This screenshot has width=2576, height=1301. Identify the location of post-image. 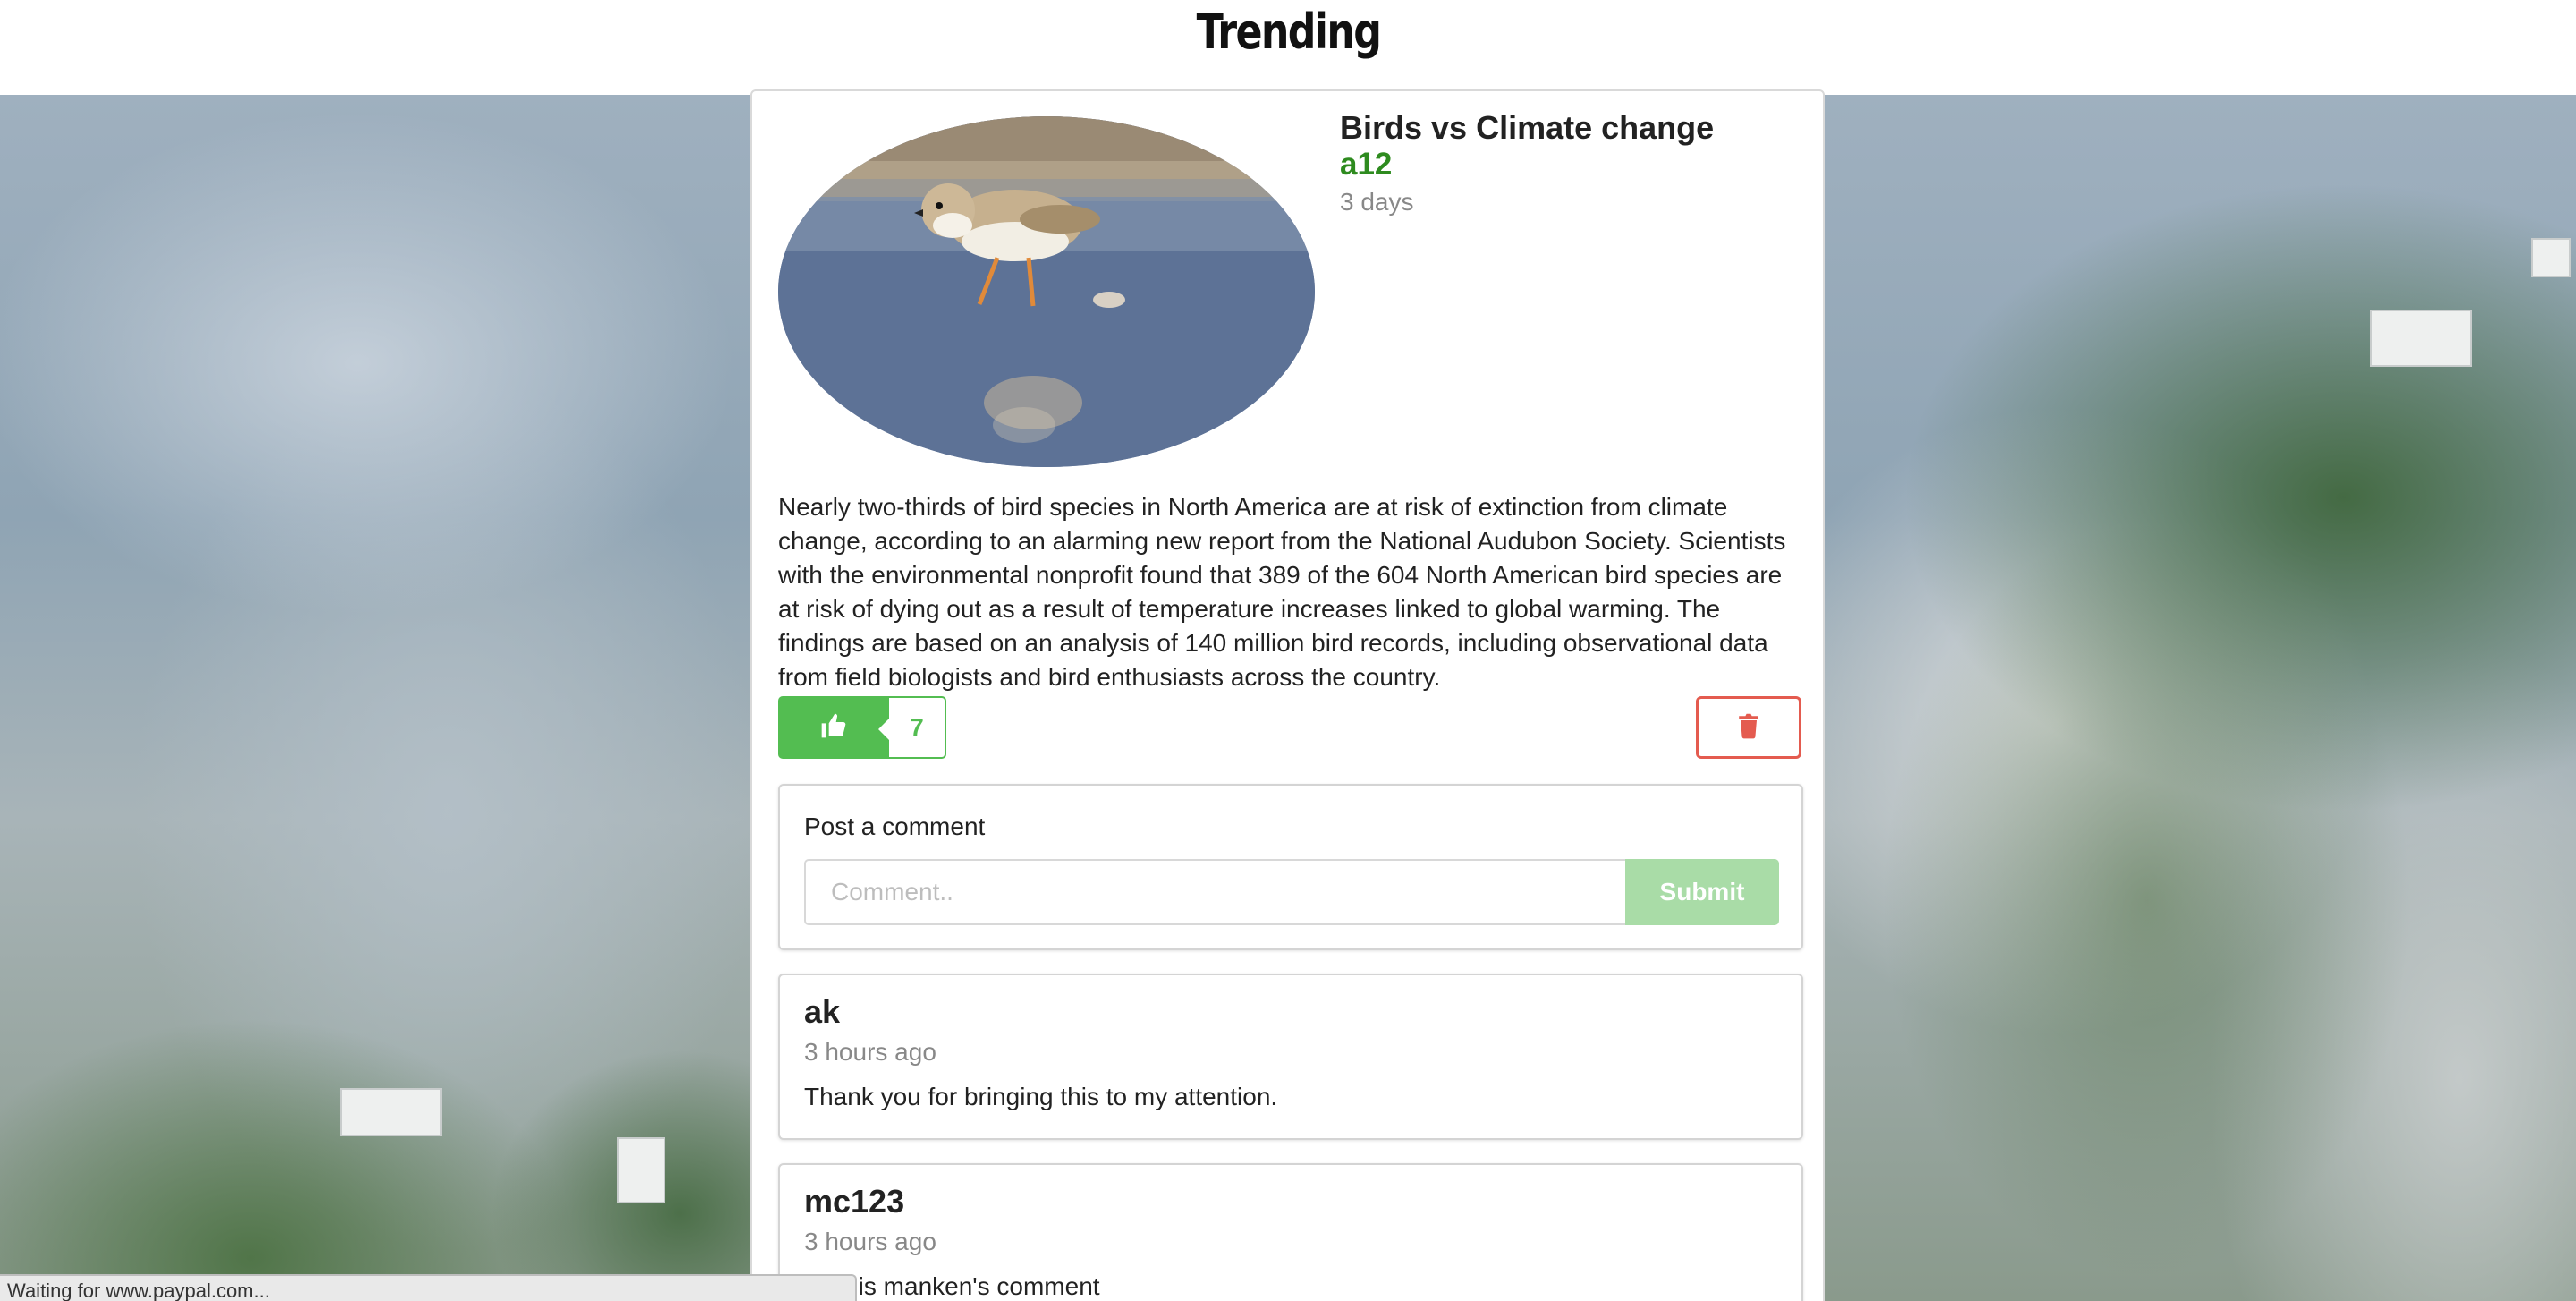
(1046, 291).